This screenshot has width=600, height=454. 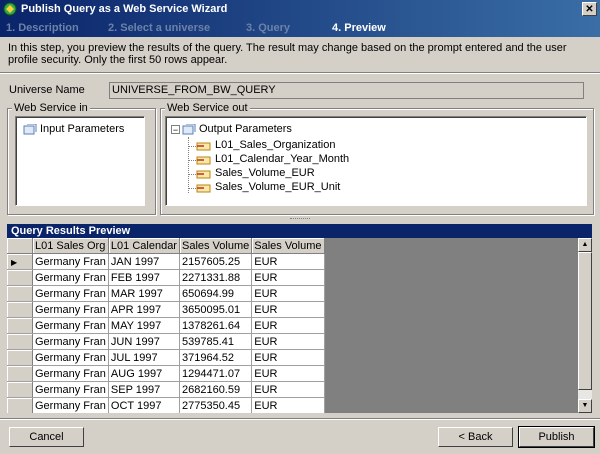 I want to click on table-row: Germany Fran APR 1997 3650095.01 EUR, so click(x=166, y=309).